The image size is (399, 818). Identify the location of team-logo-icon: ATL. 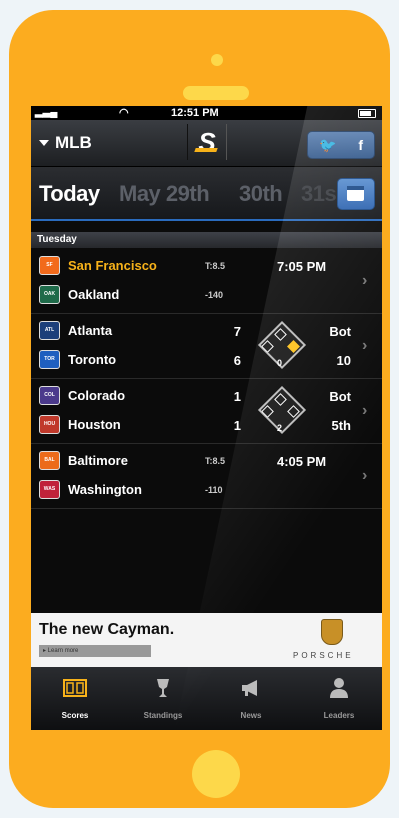
(49, 330).